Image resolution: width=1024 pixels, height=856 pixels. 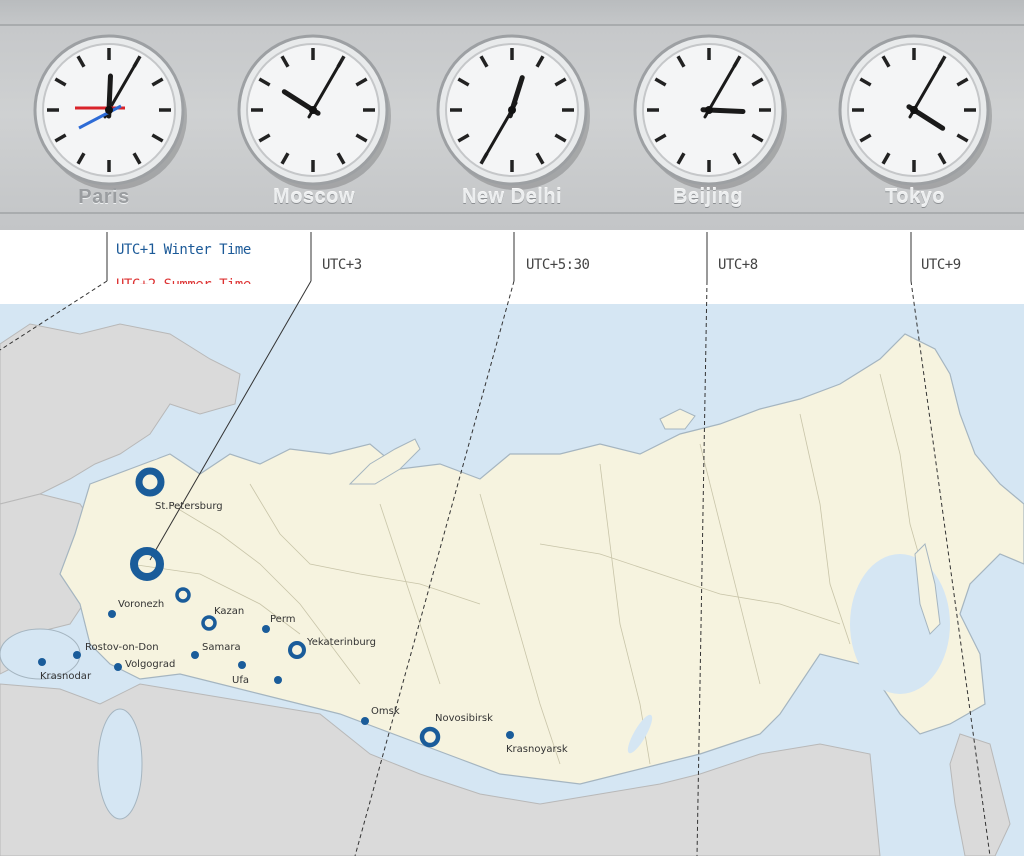 I want to click on clock-rail-bottom, so click(x=512, y=213).